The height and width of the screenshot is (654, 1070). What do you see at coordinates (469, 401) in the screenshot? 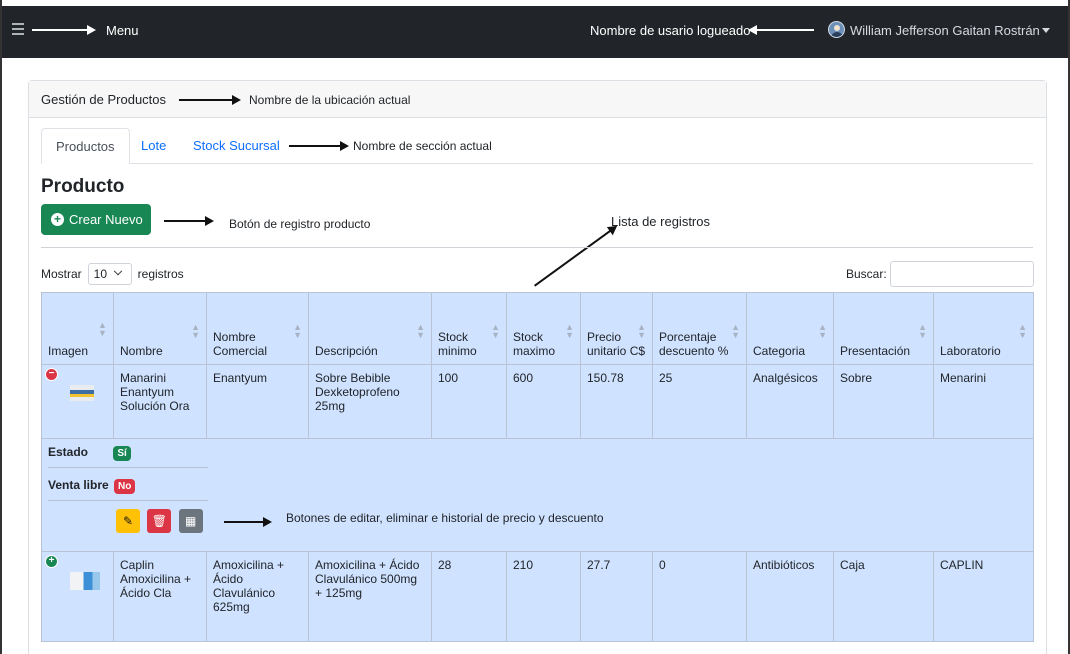
I see `cell-stock-min: 100` at bounding box center [469, 401].